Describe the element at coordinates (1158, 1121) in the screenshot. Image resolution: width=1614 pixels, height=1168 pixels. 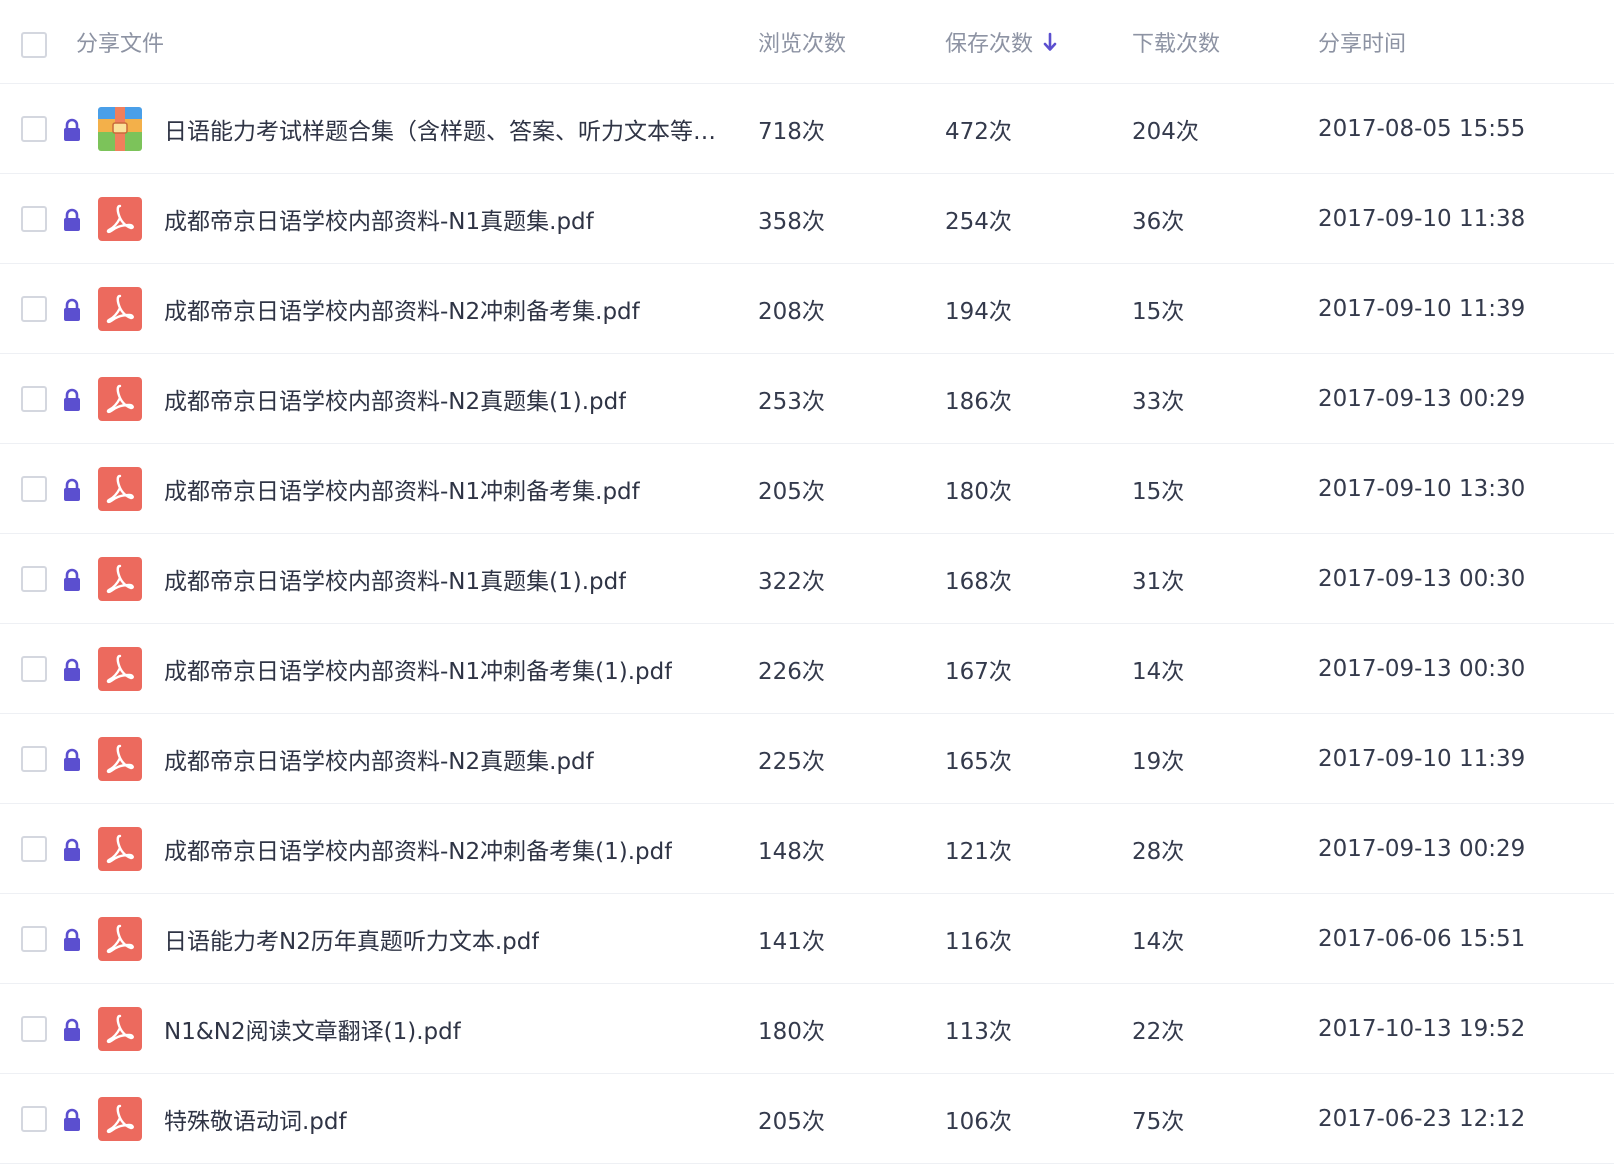
I see `download-count: 75次` at that location.